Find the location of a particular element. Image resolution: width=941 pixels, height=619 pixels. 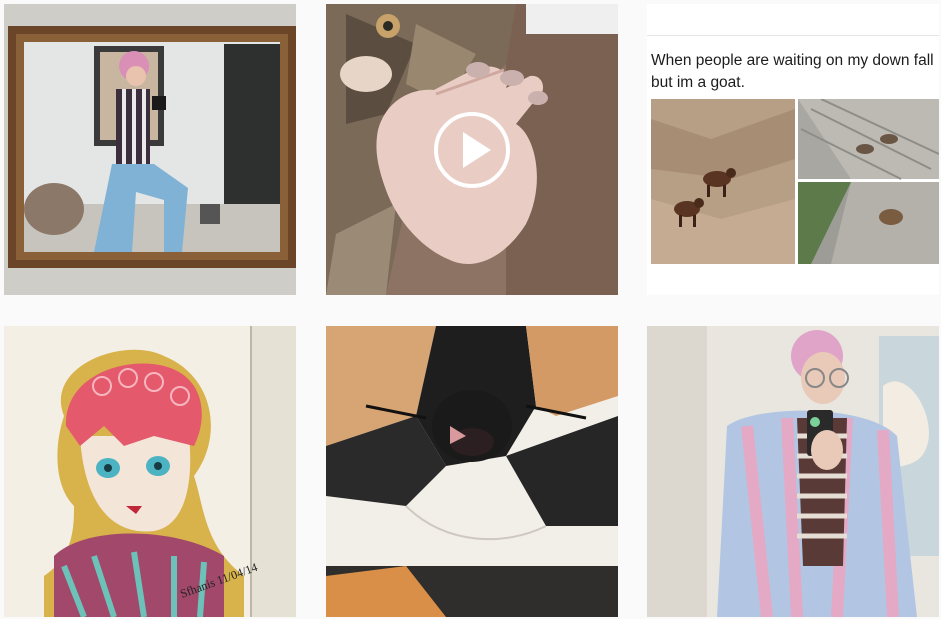

meme-goat-photos is located at coordinates (795, 181).